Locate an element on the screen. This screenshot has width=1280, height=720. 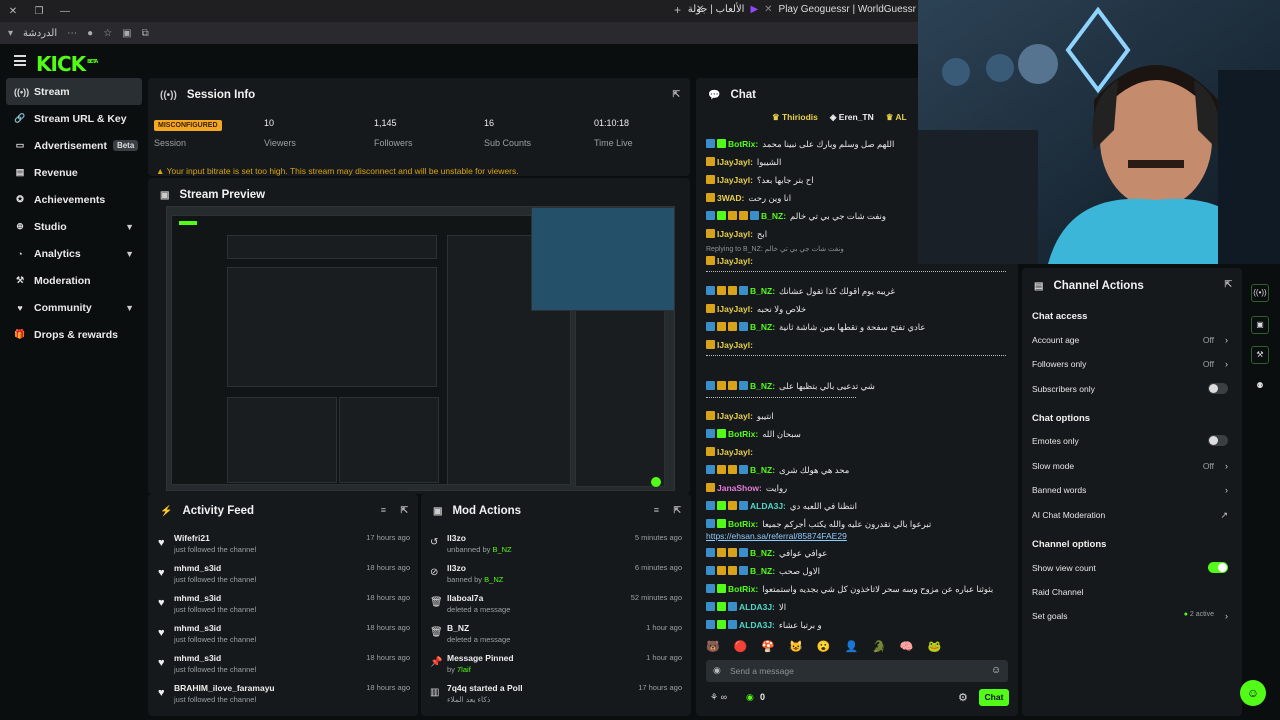
mod-target: ll3zo is located at coordinates (456, 538).